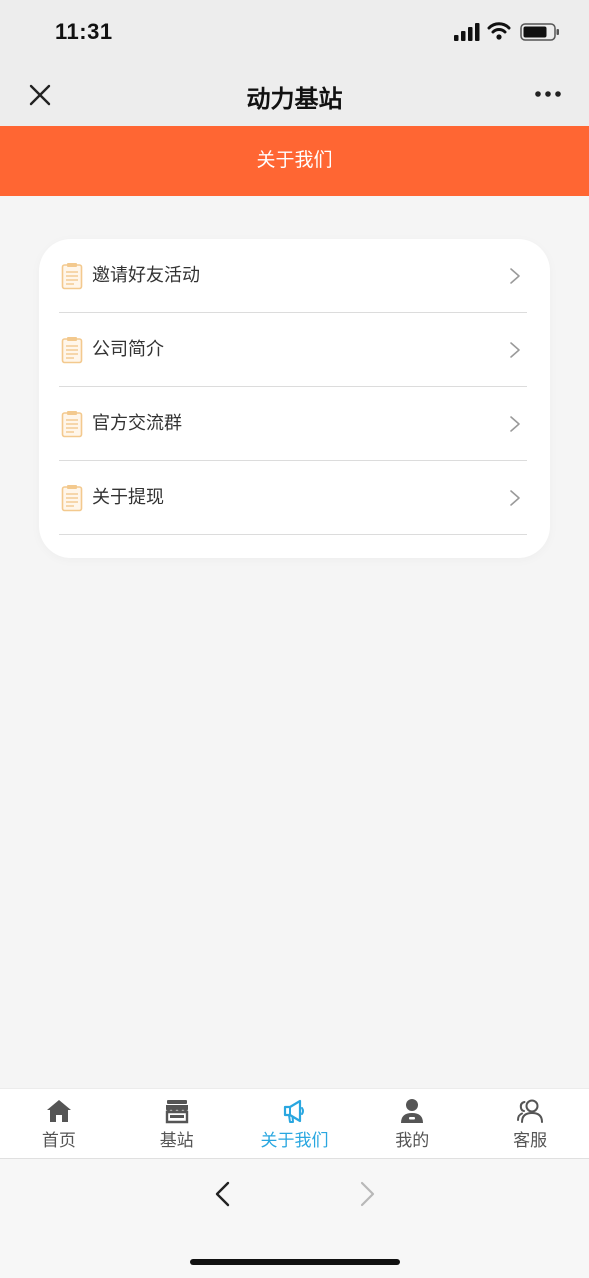 Image resolution: width=589 pixels, height=1278 pixels. What do you see at coordinates (295, 1262) in the screenshot?
I see `home-indicator` at bounding box center [295, 1262].